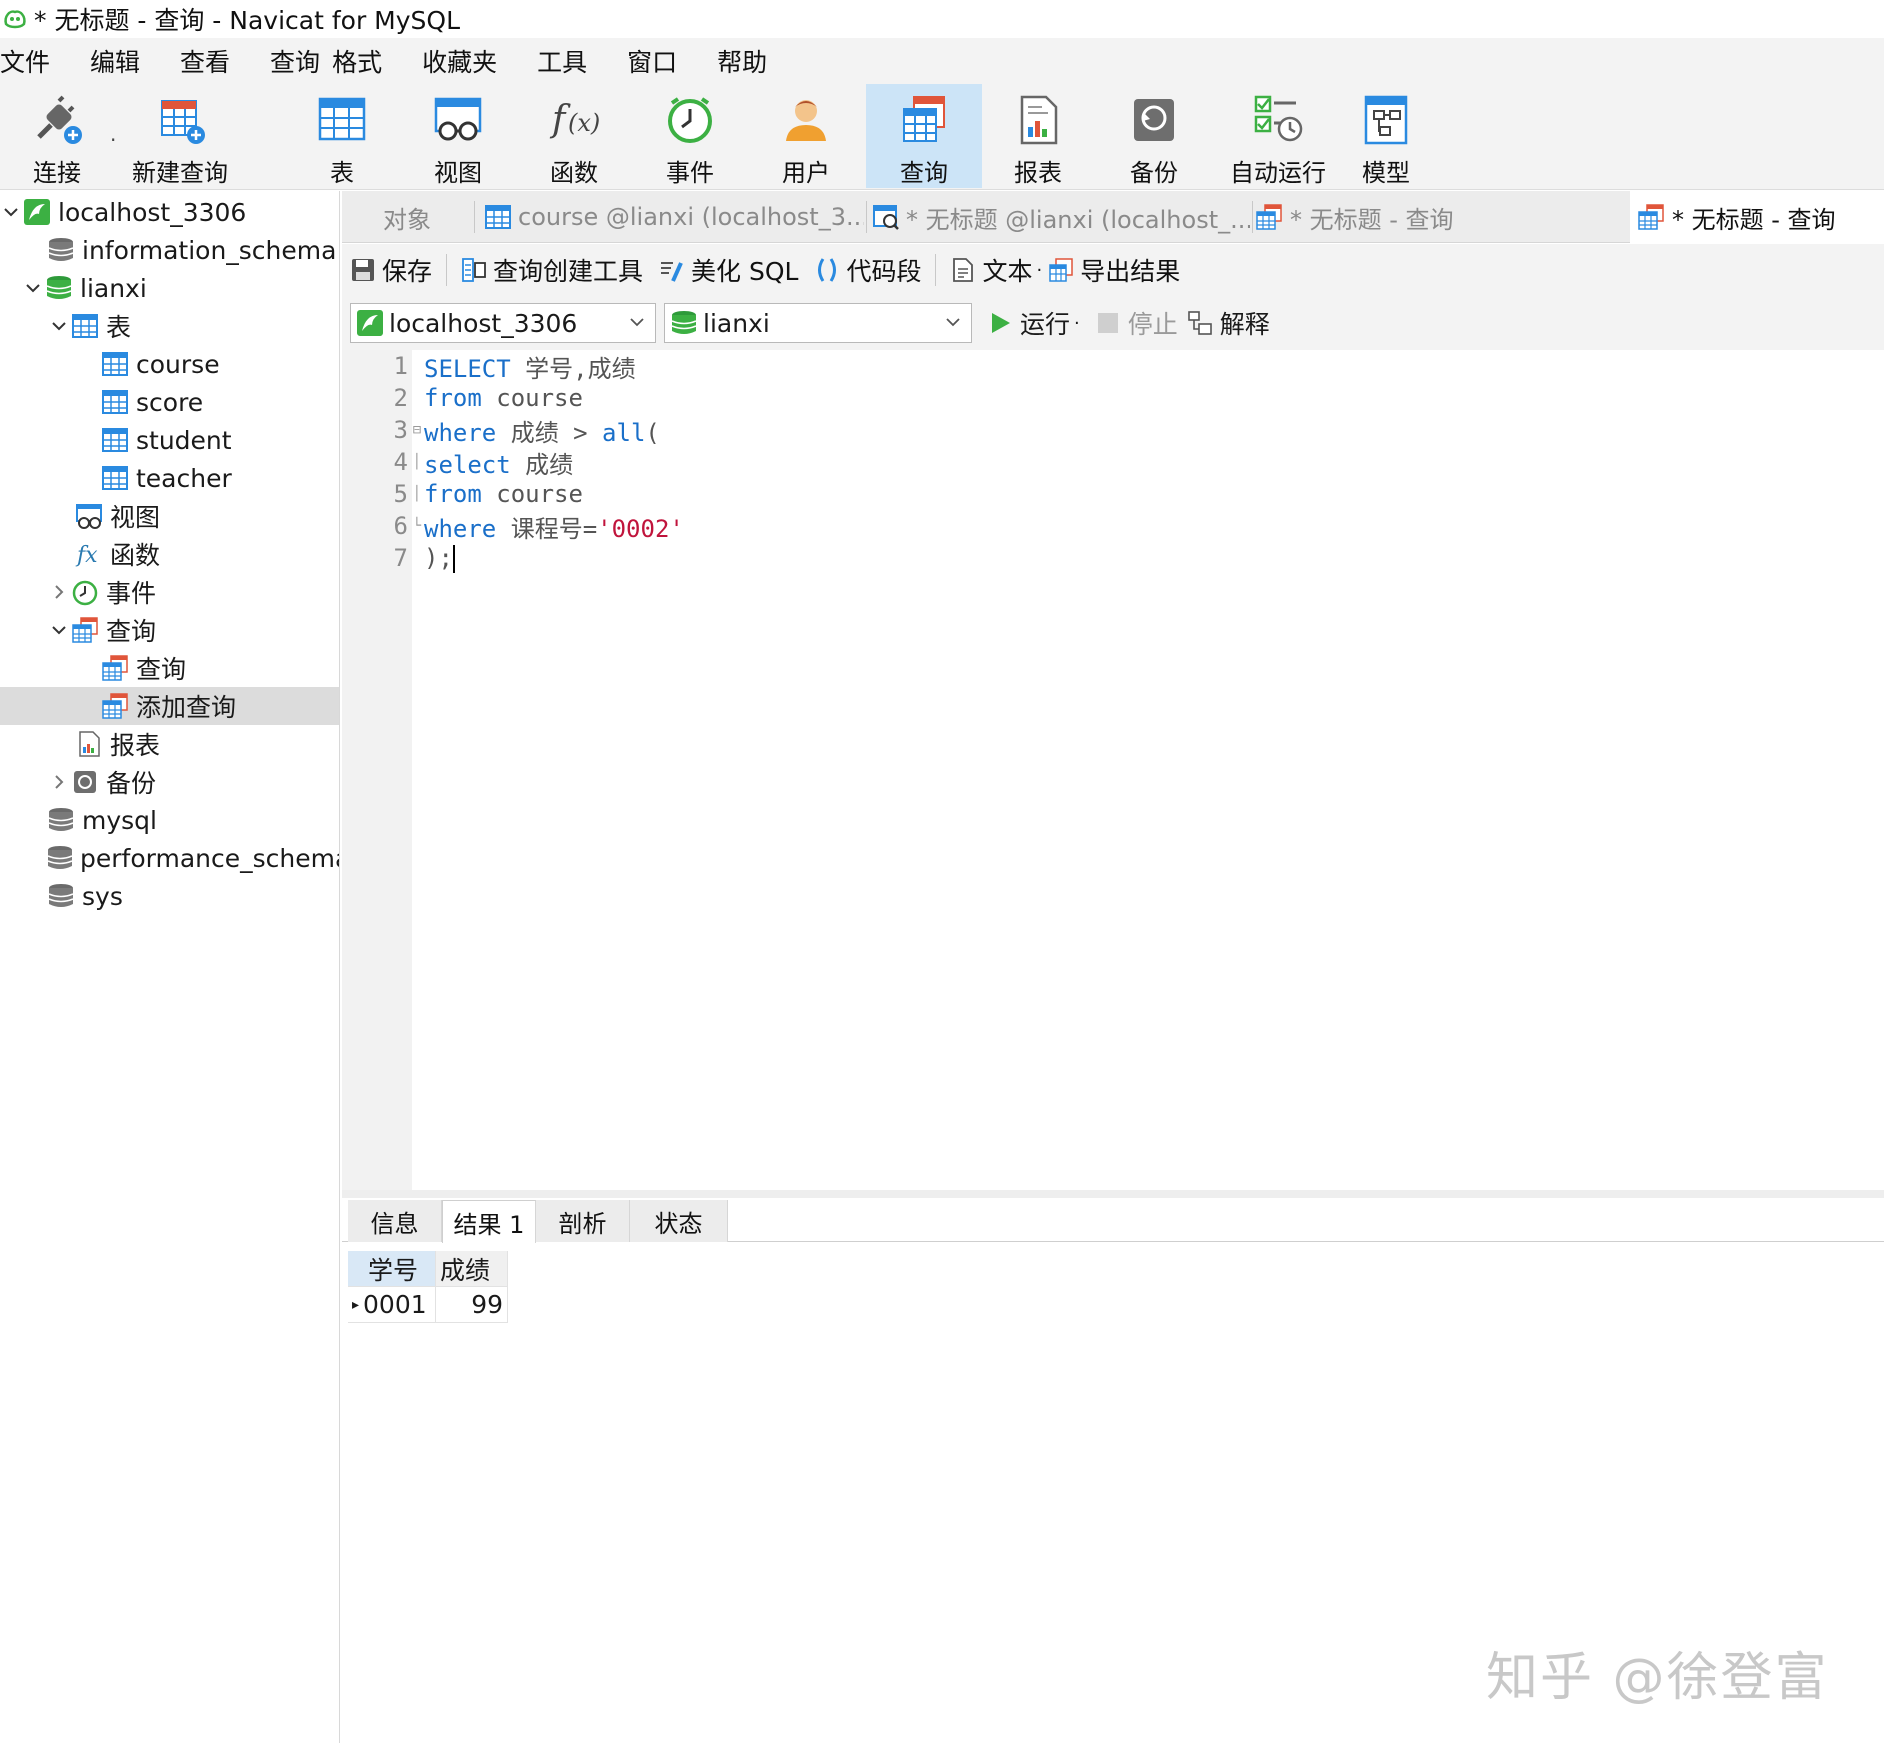 The image size is (1884, 1743). I want to click on explain-icon, so click(1200, 323).